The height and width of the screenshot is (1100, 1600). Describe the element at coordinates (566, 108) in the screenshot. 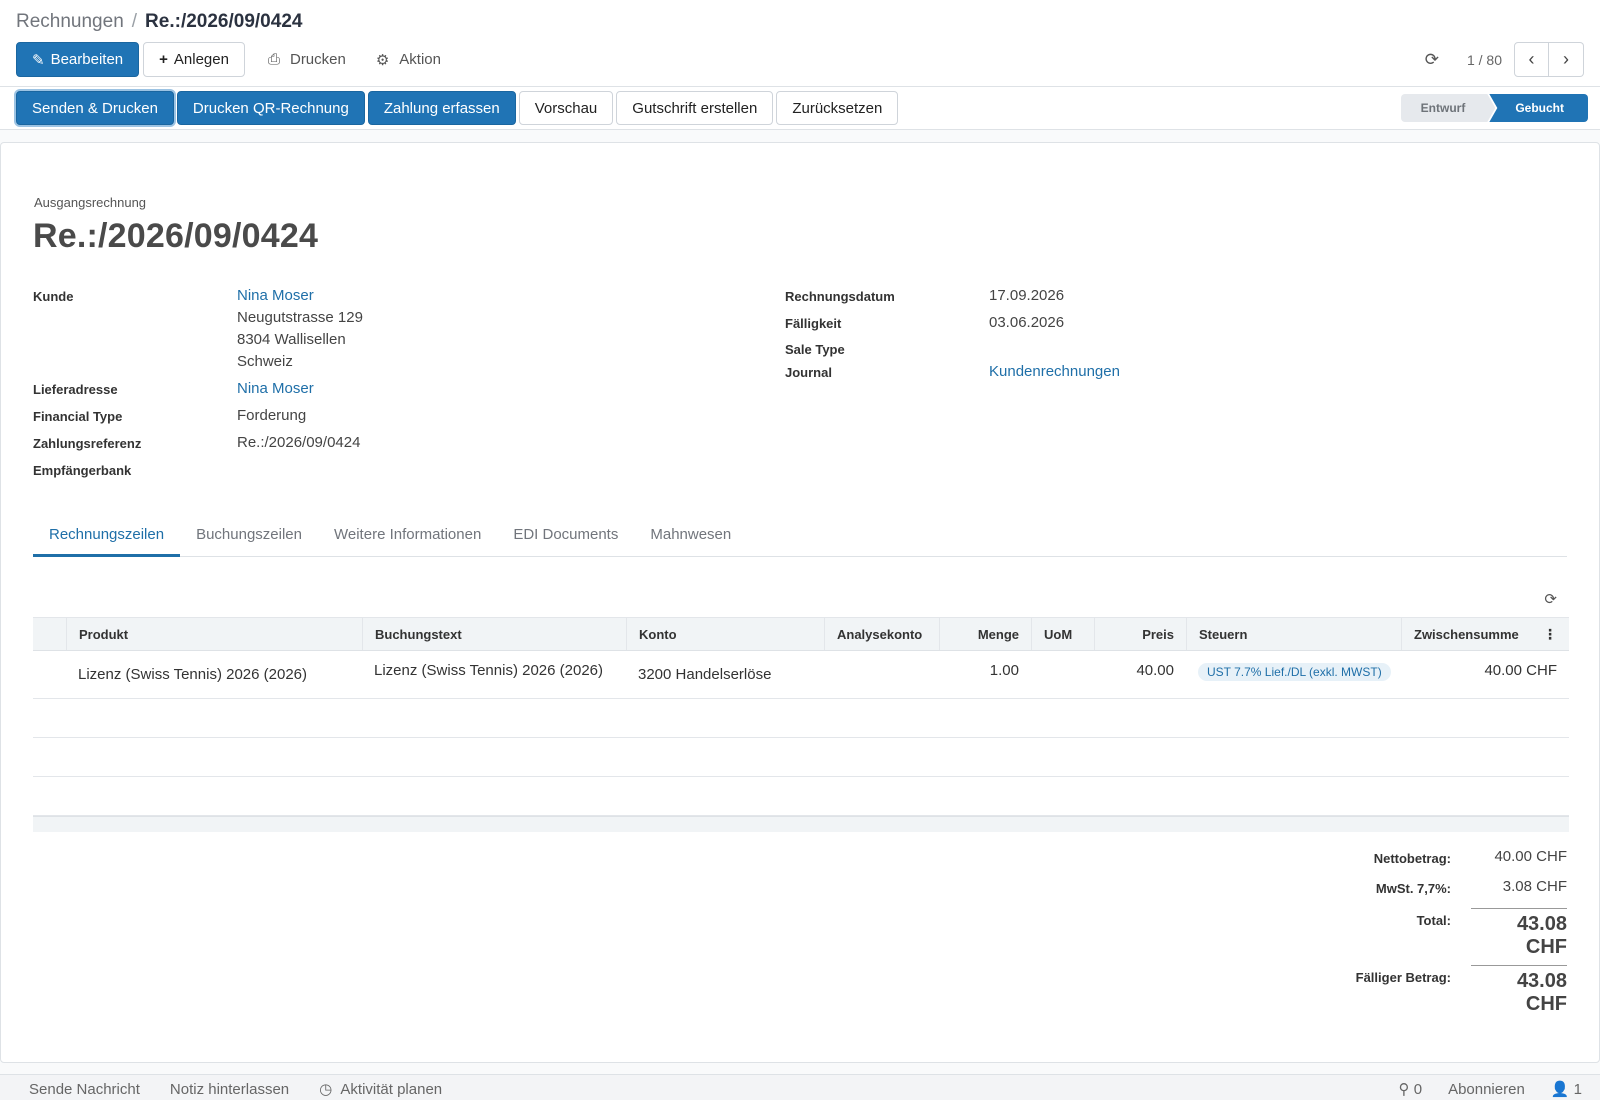

I see `preview-button: Vorschau` at that location.